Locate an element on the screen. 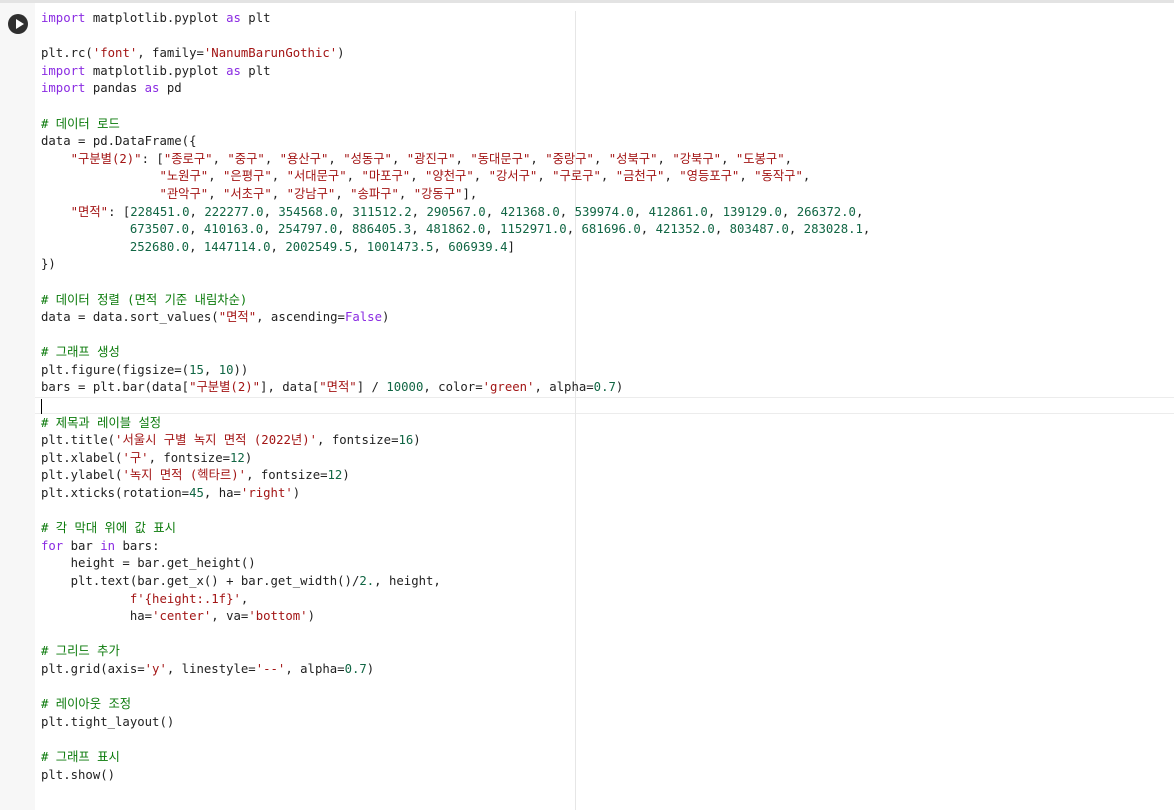  code-token: "강동구" is located at coordinates (438, 193).